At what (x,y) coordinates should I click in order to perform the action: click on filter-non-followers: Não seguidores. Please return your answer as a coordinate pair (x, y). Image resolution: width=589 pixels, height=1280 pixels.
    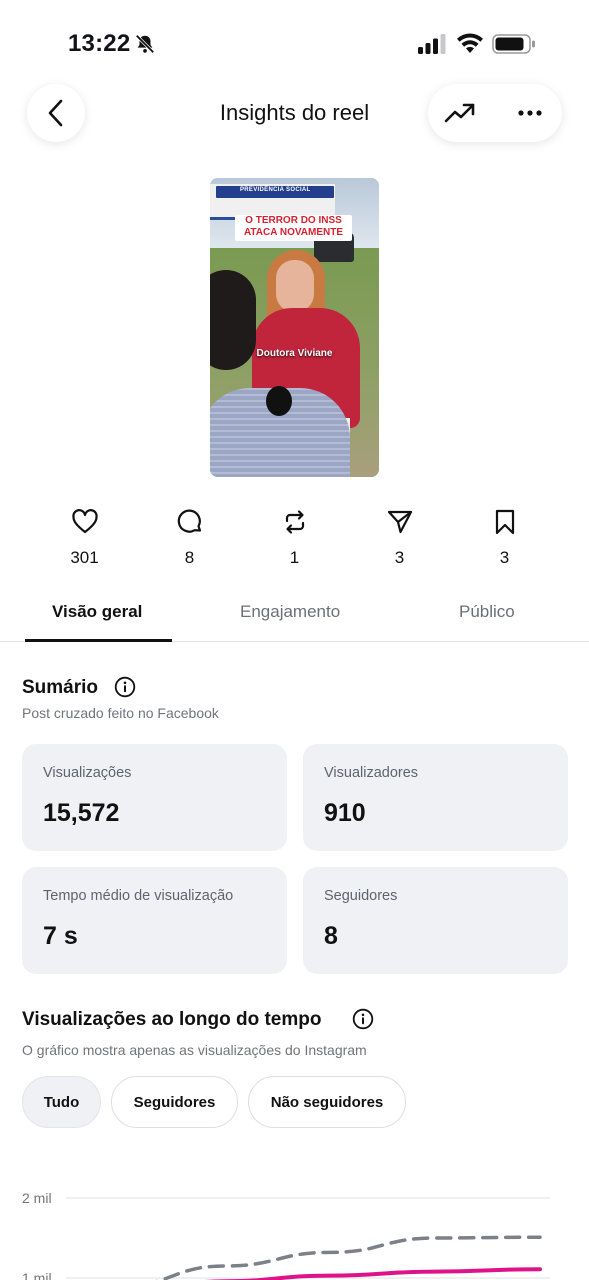
    Looking at the image, I should click on (327, 1102).